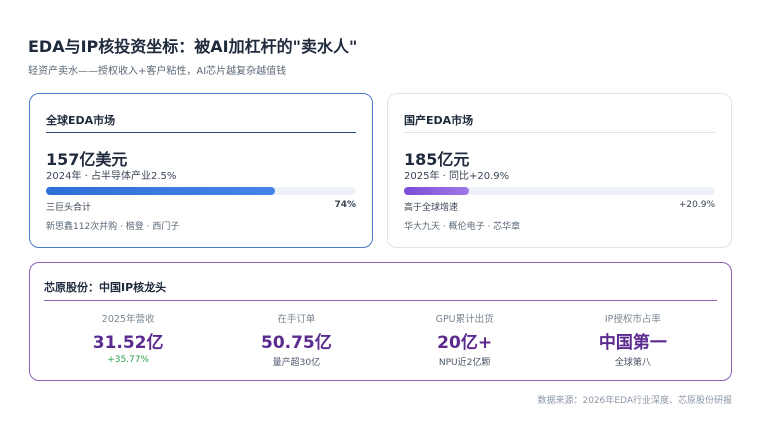 This screenshot has width=760, height=438. I want to click on global-eda-share-bar, so click(201, 191).